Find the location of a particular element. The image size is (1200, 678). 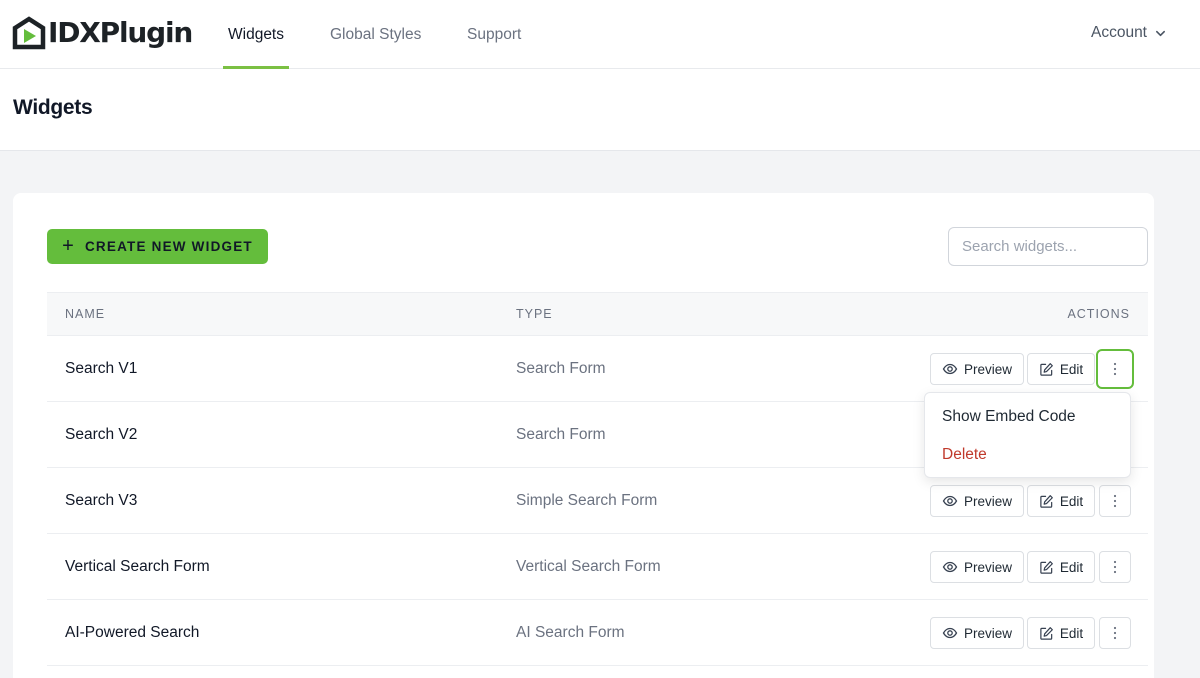

page-header: Widgets is located at coordinates (600, 110).